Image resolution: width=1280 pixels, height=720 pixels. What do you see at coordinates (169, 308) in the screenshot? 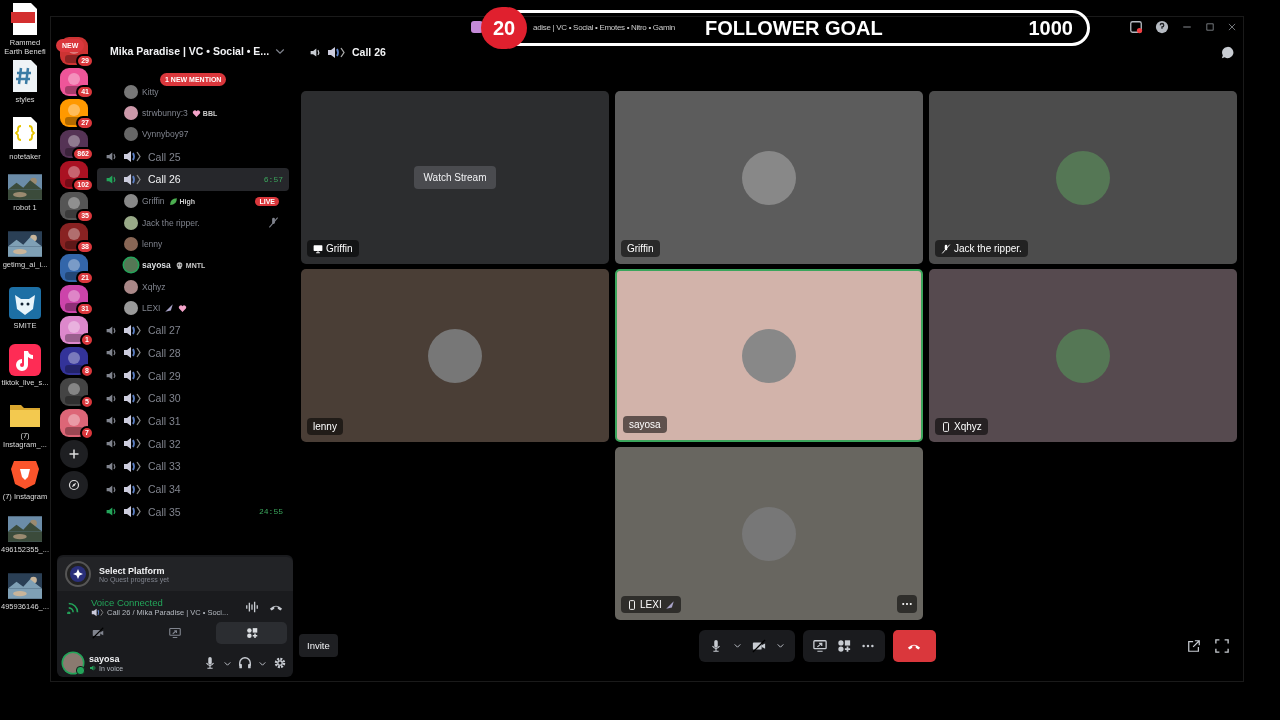
I see `feather-icon` at bounding box center [169, 308].